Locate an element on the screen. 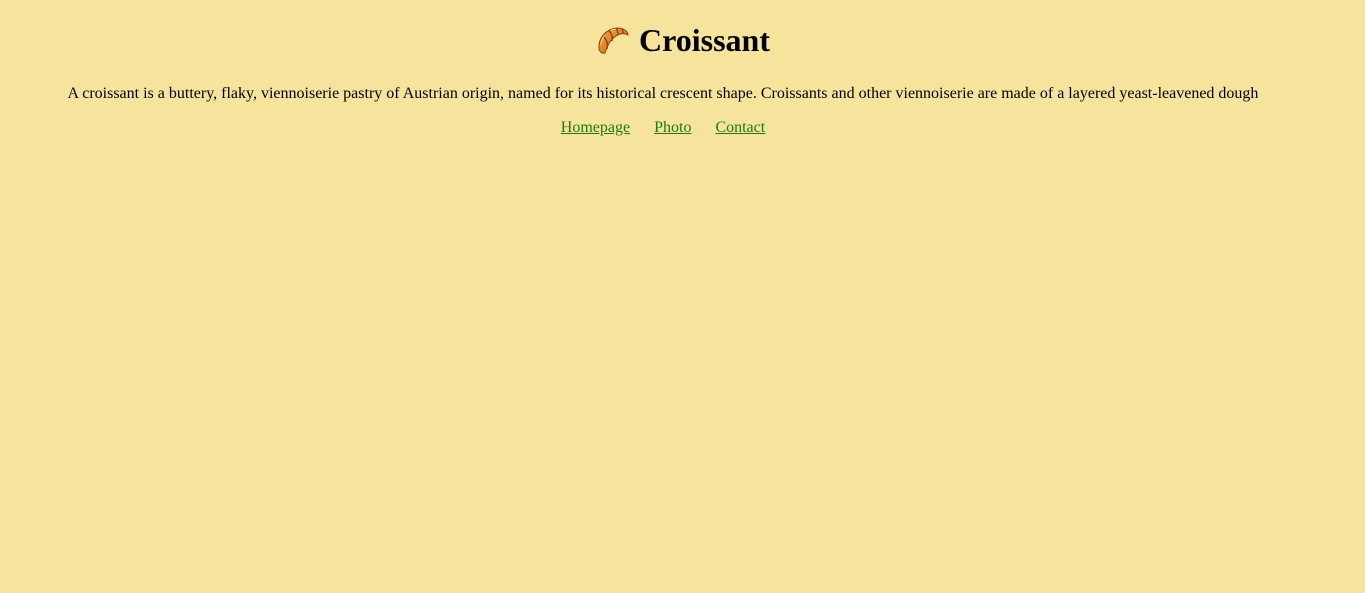 The height and width of the screenshot is (593, 1365). nav-link-homepage: Homepage is located at coordinates (595, 127).